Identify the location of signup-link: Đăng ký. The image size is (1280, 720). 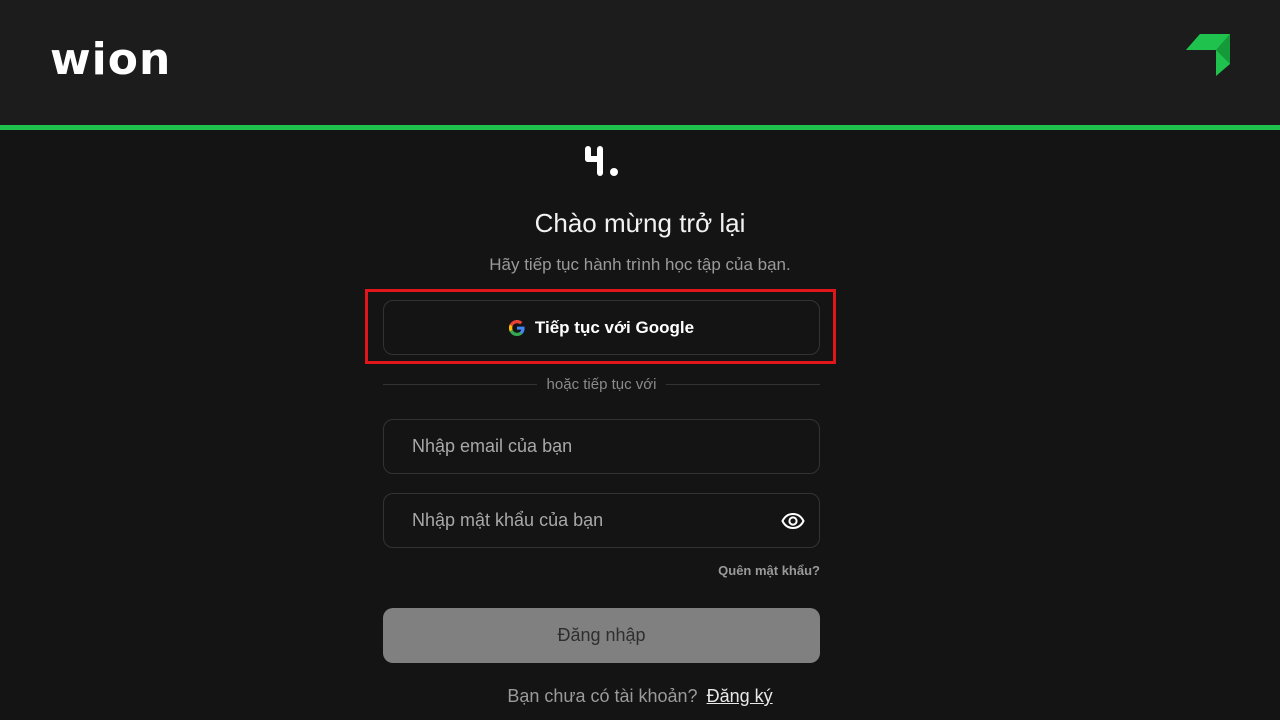
(740, 696).